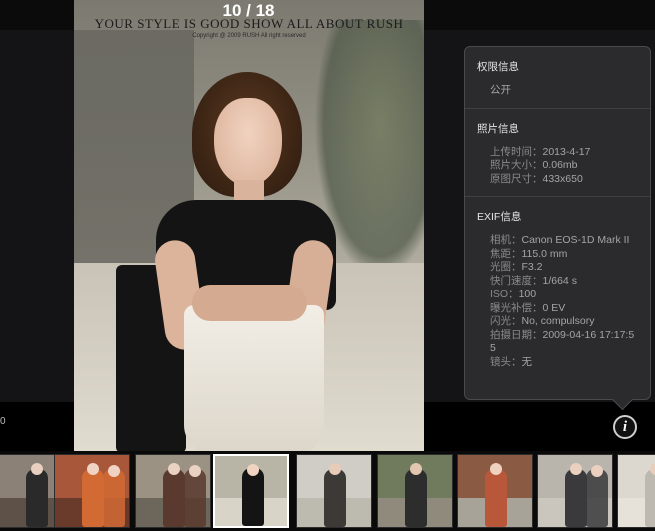  What do you see at coordinates (557, 363) in the screenshot?
I see `exif-row: 镜头：无` at bounding box center [557, 363].